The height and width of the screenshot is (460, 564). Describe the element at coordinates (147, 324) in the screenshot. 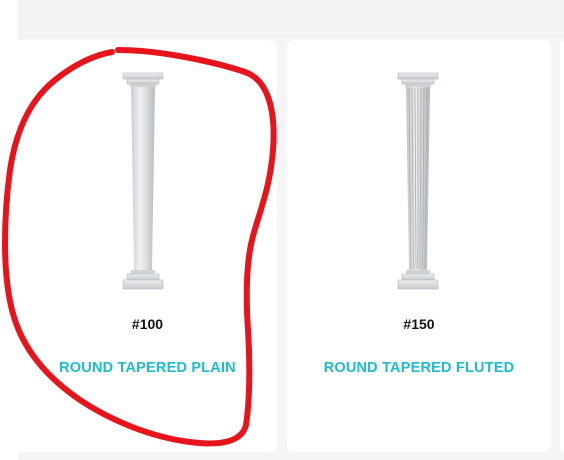

I see `product-sku: #100` at that location.